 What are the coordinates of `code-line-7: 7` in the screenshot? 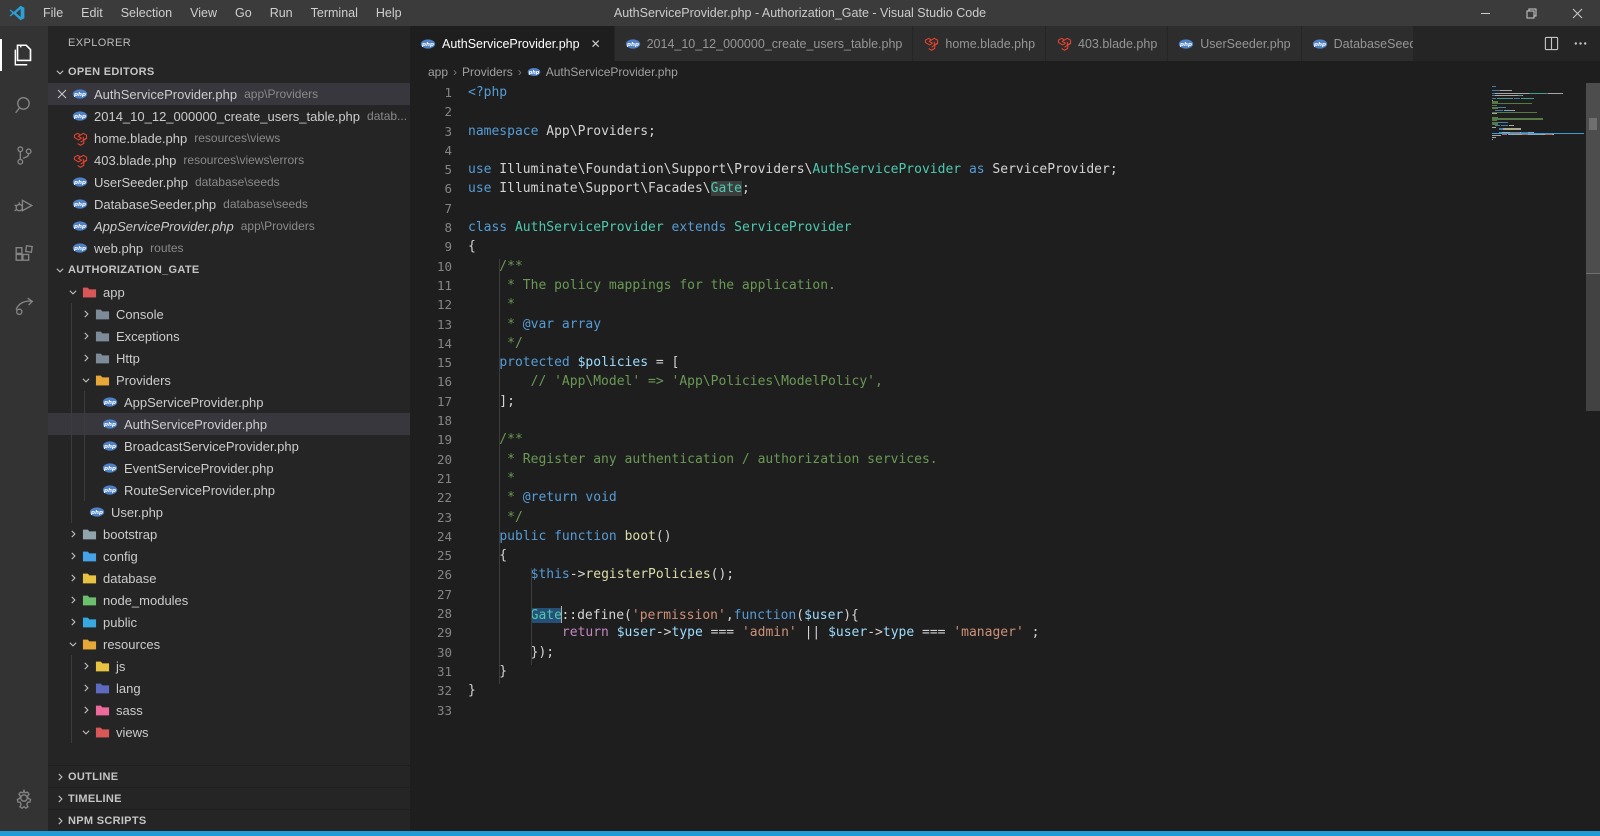 It's located at (1005, 210).